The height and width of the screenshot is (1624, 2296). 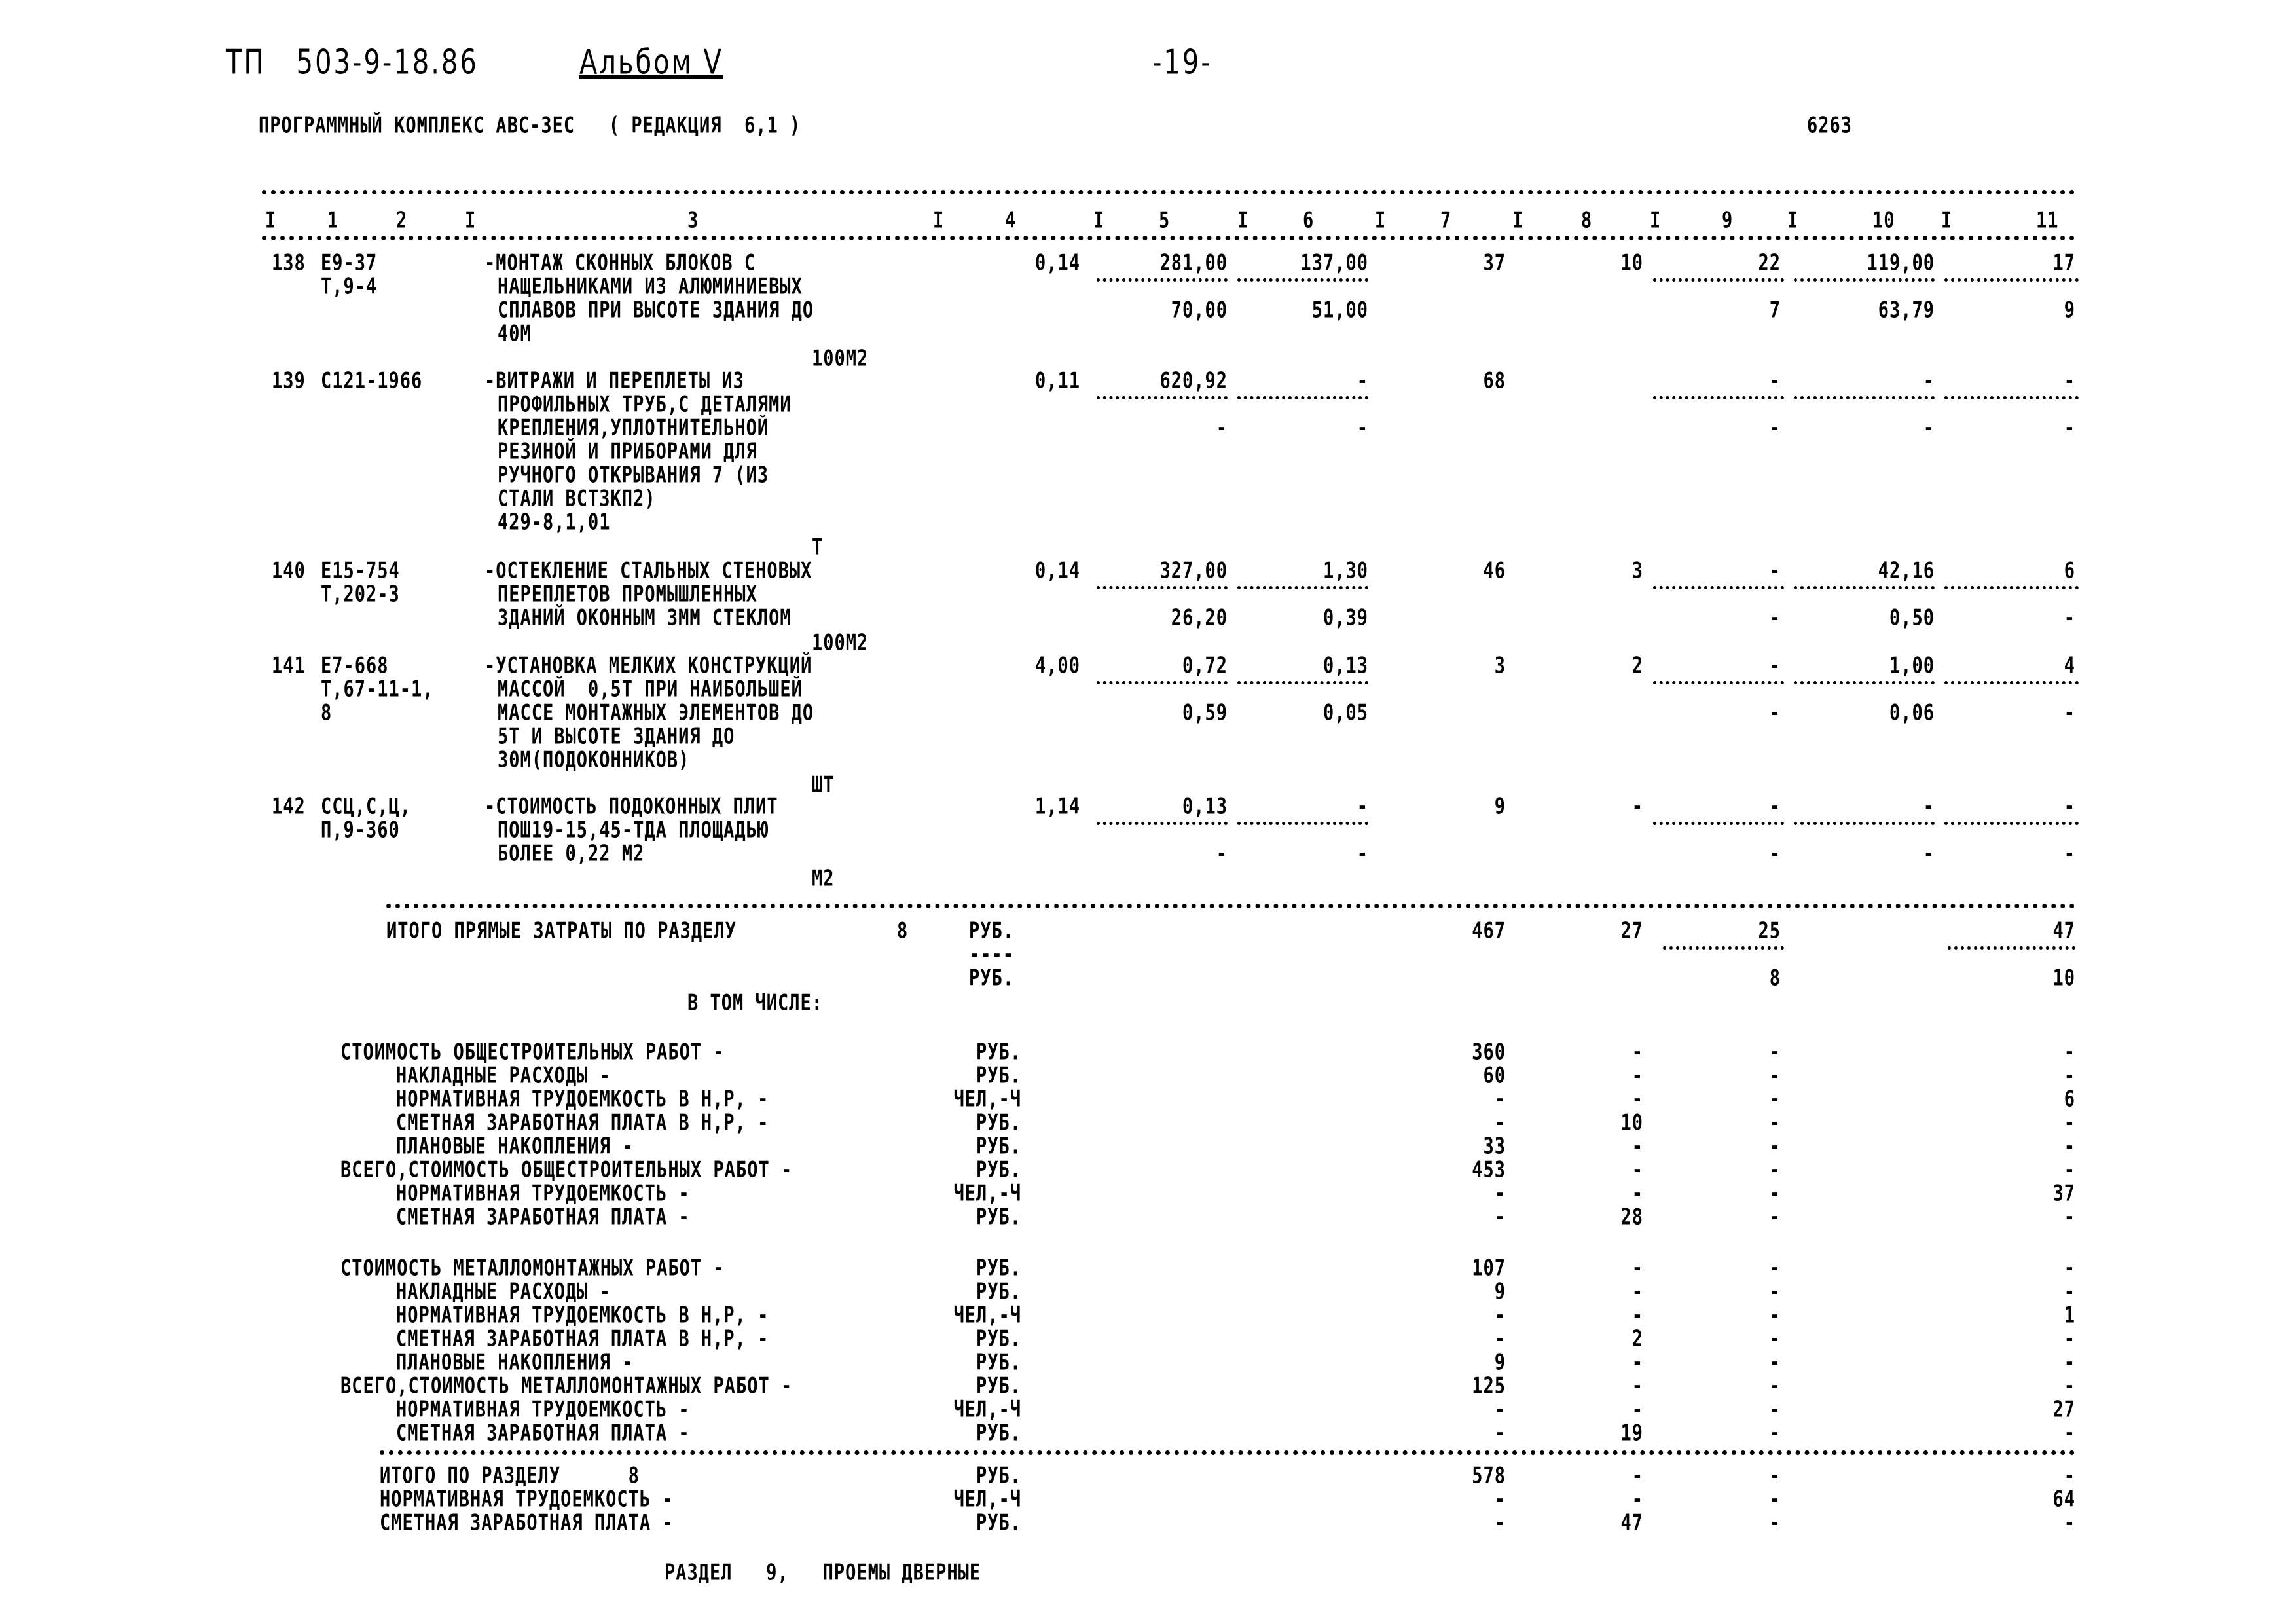 I want to click on direct-total-labor-machine: 10, so click(x=2063, y=978).